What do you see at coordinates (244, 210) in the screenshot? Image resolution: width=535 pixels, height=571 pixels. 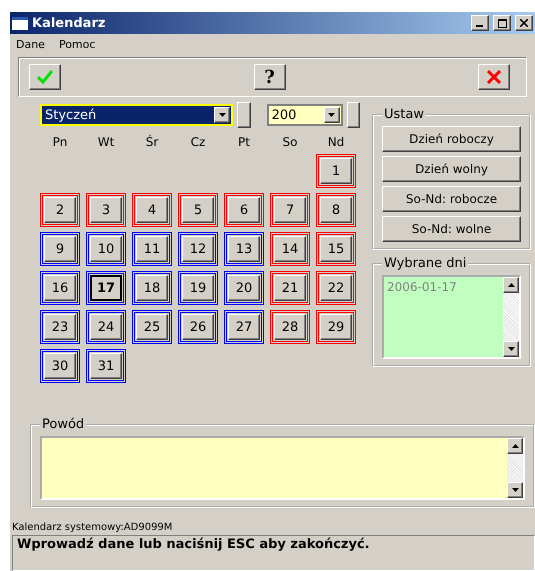 I see `day-button: 6` at bounding box center [244, 210].